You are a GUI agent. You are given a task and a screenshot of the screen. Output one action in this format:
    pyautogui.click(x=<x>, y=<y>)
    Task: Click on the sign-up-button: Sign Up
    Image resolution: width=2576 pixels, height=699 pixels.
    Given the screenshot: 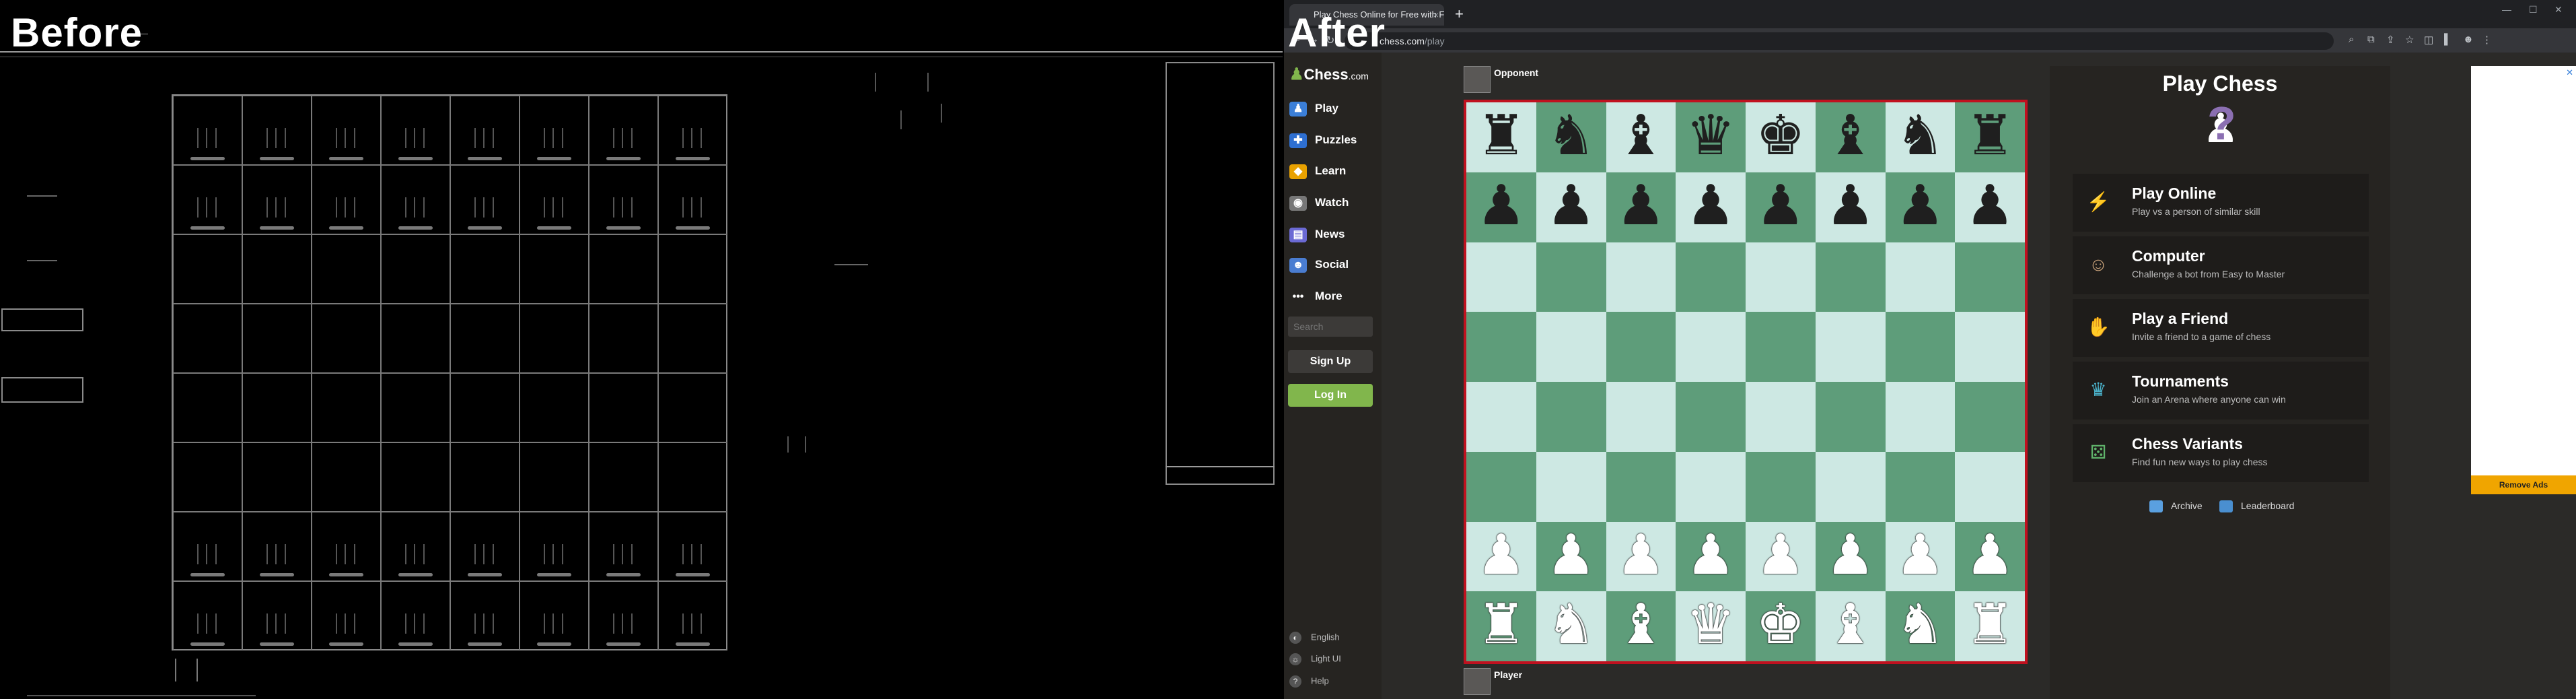 What is the action you would take?
    pyautogui.click(x=1330, y=362)
    